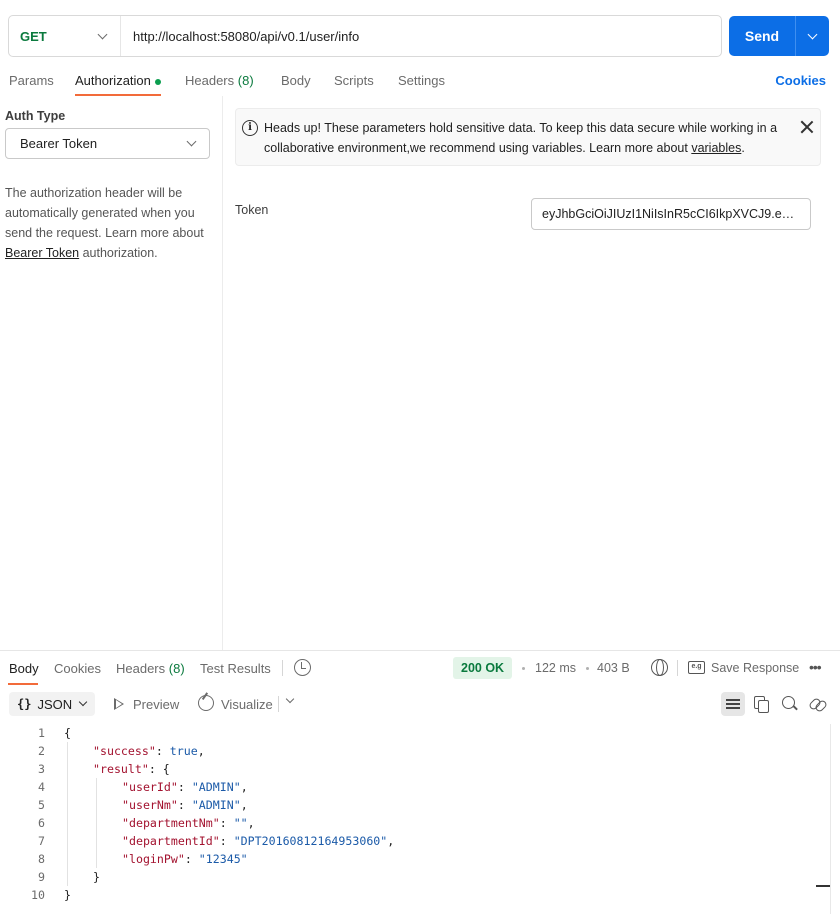 This screenshot has height=914, width=840. I want to click on visualize-button: Visualize, so click(247, 704).